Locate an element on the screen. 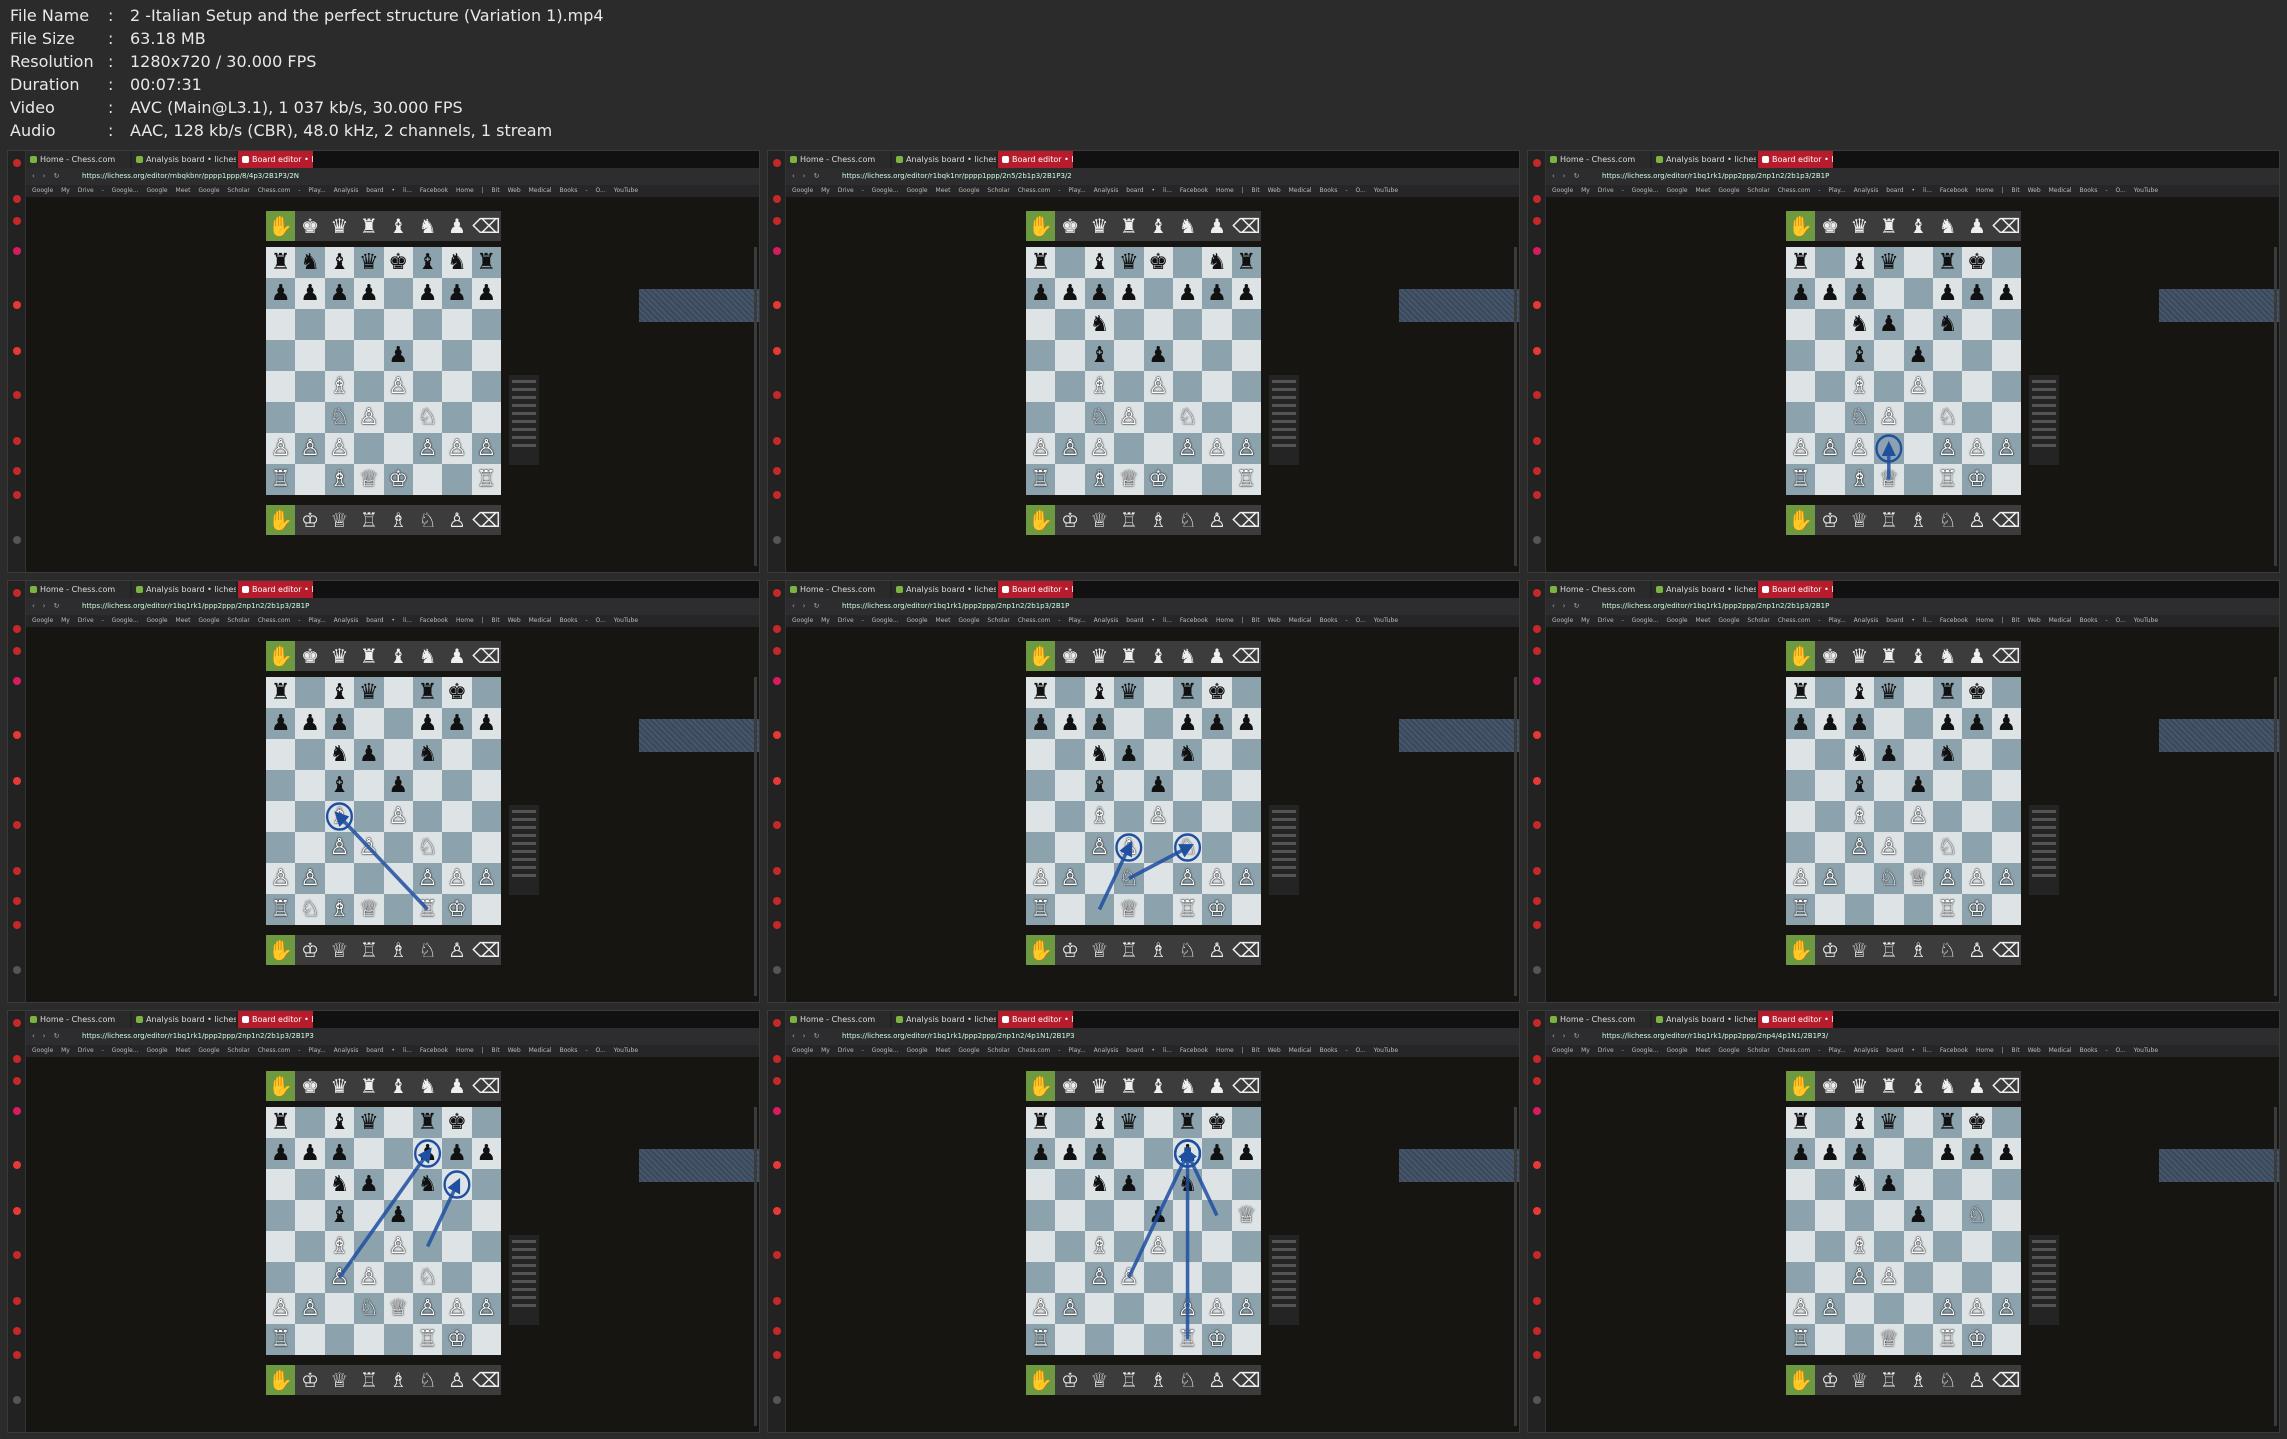 The height and width of the screenshot is (1439, 2287). palette-piece-icon: ♞ is located at coordinates (427, 1086).